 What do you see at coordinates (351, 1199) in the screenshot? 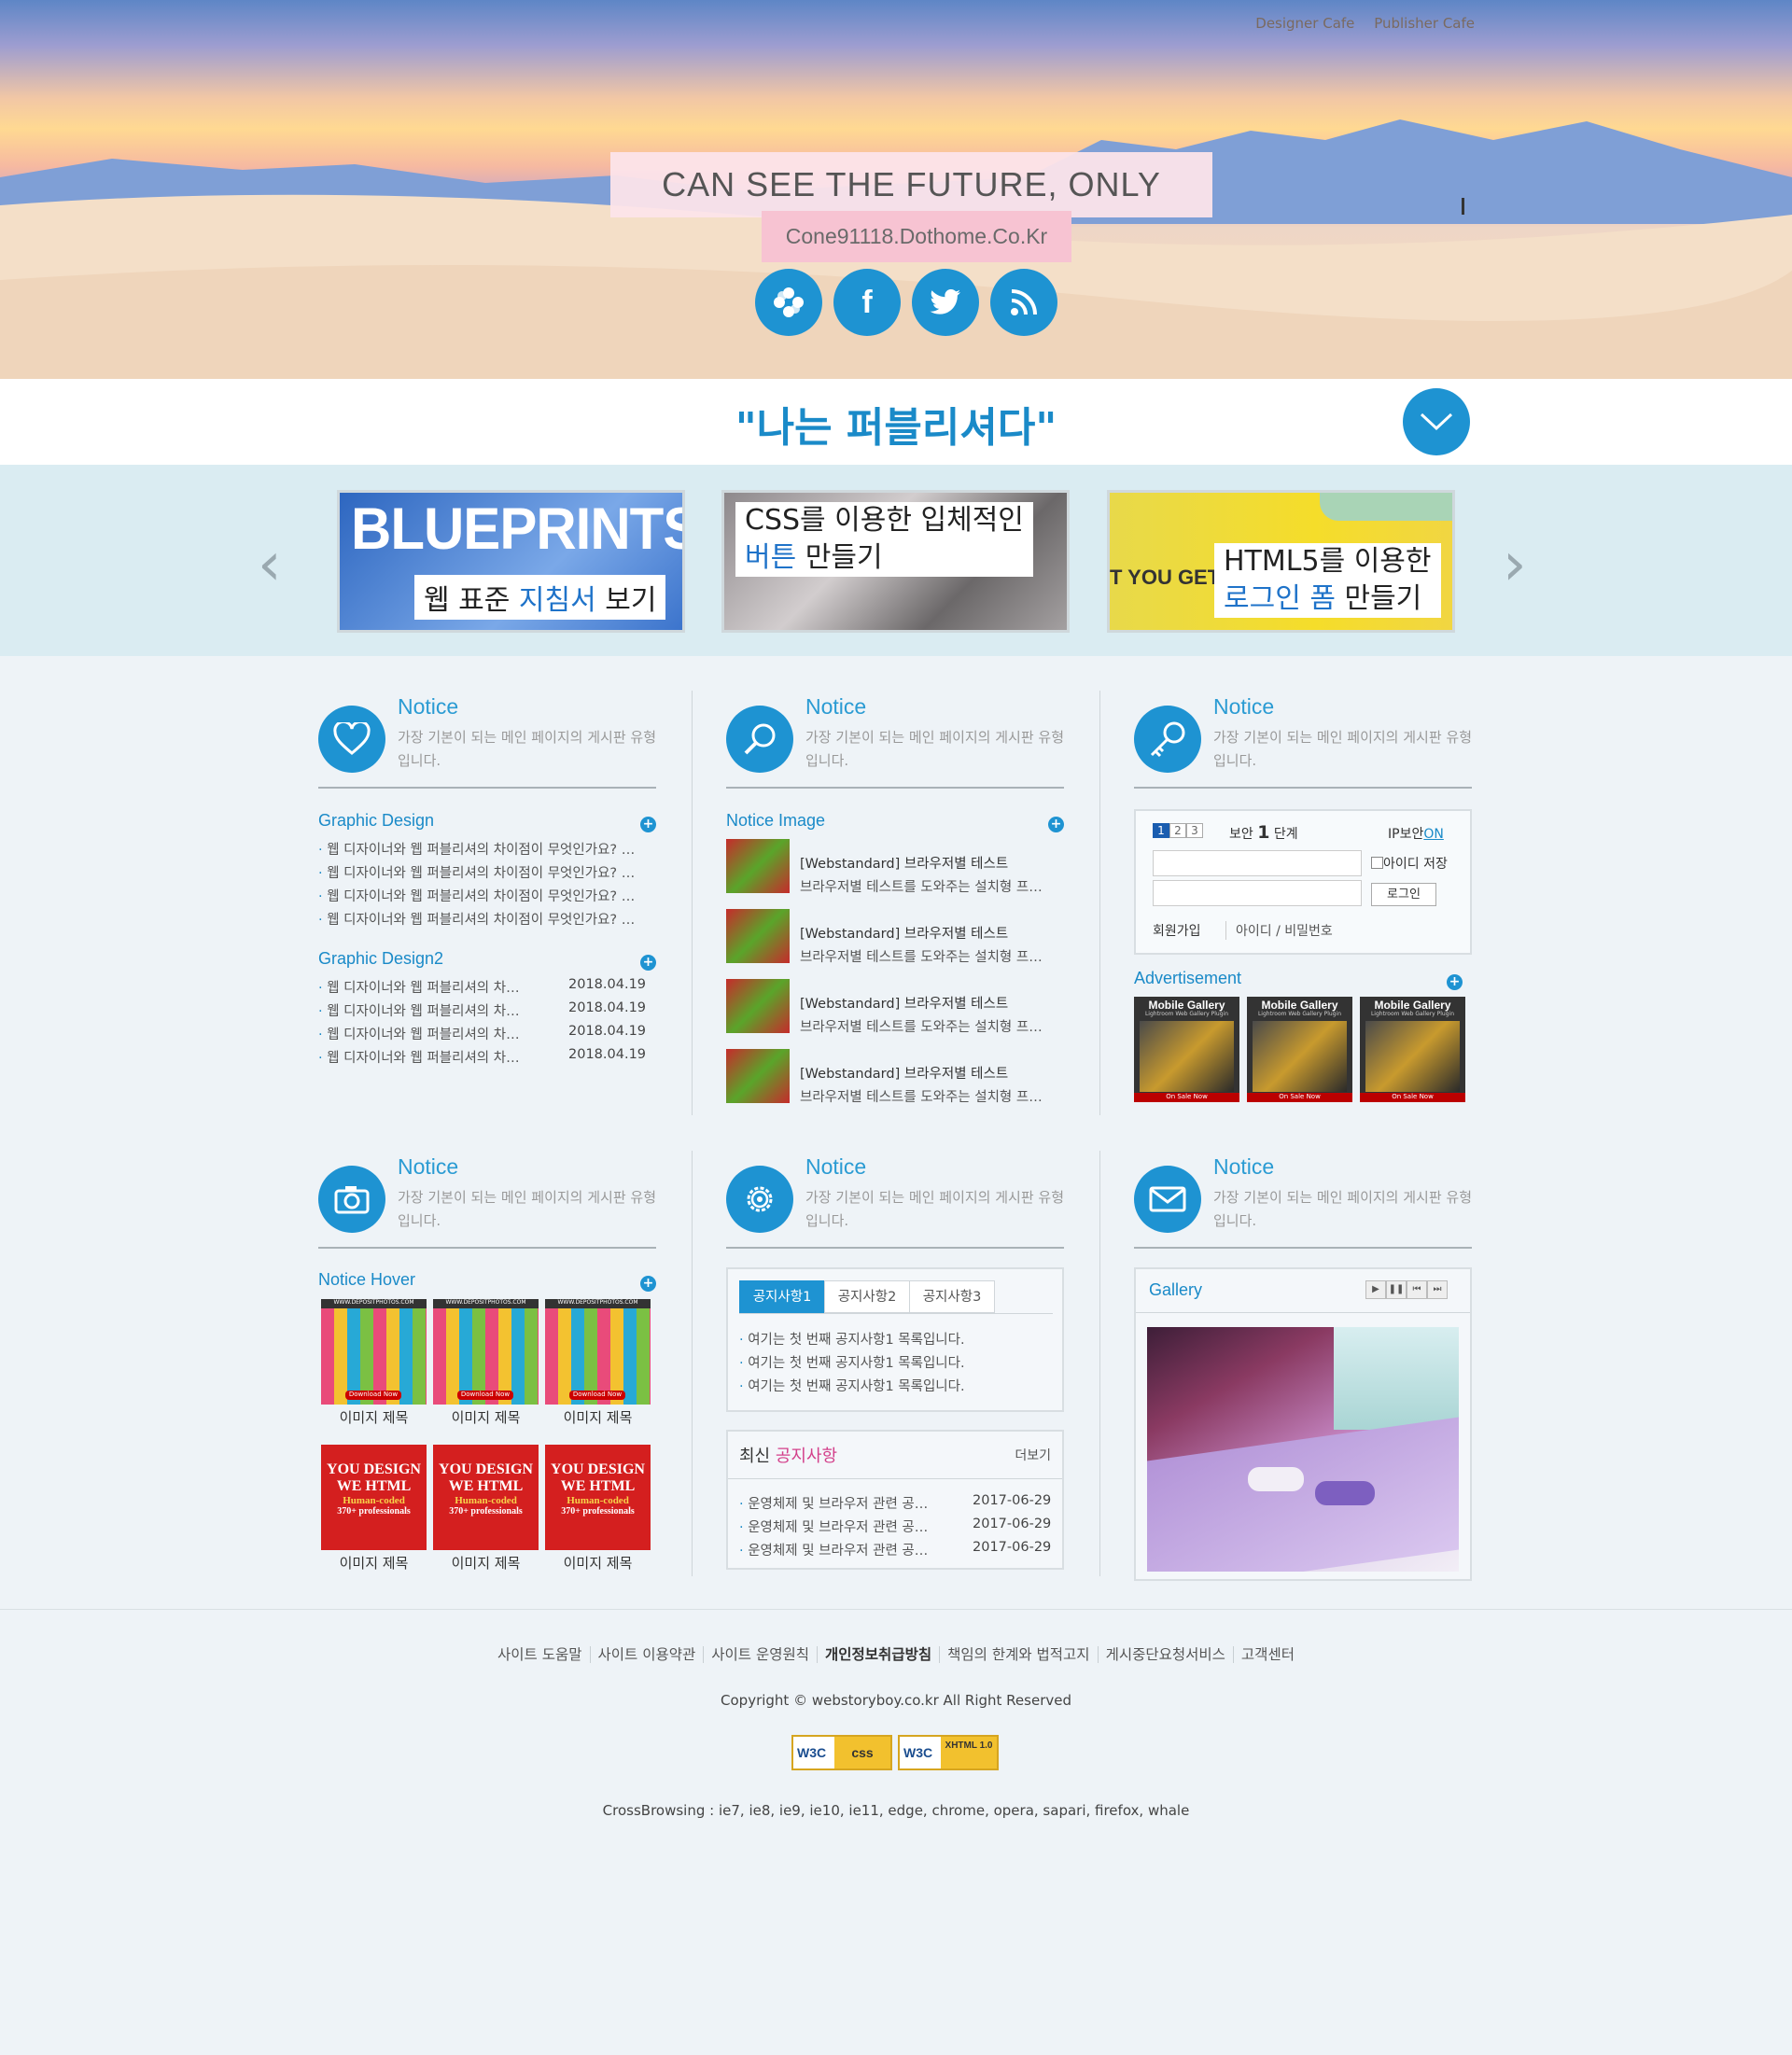
I see `camera-icon` at bounding box center [351, 1199].